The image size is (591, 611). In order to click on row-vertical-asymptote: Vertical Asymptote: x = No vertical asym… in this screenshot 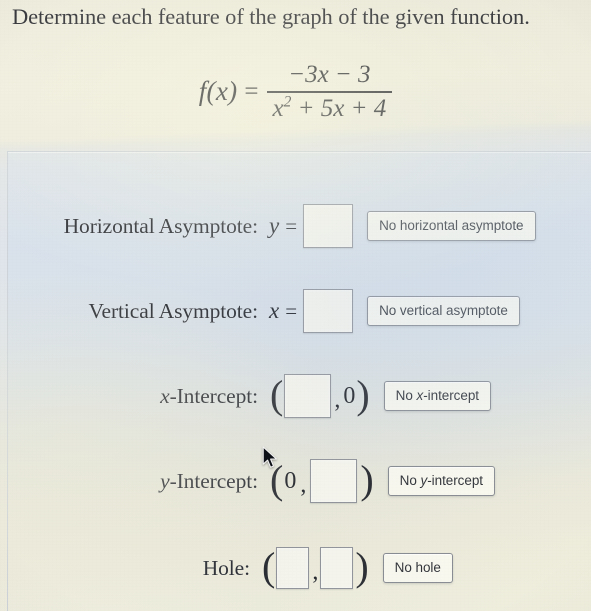, I will do `click(270, 311)`.